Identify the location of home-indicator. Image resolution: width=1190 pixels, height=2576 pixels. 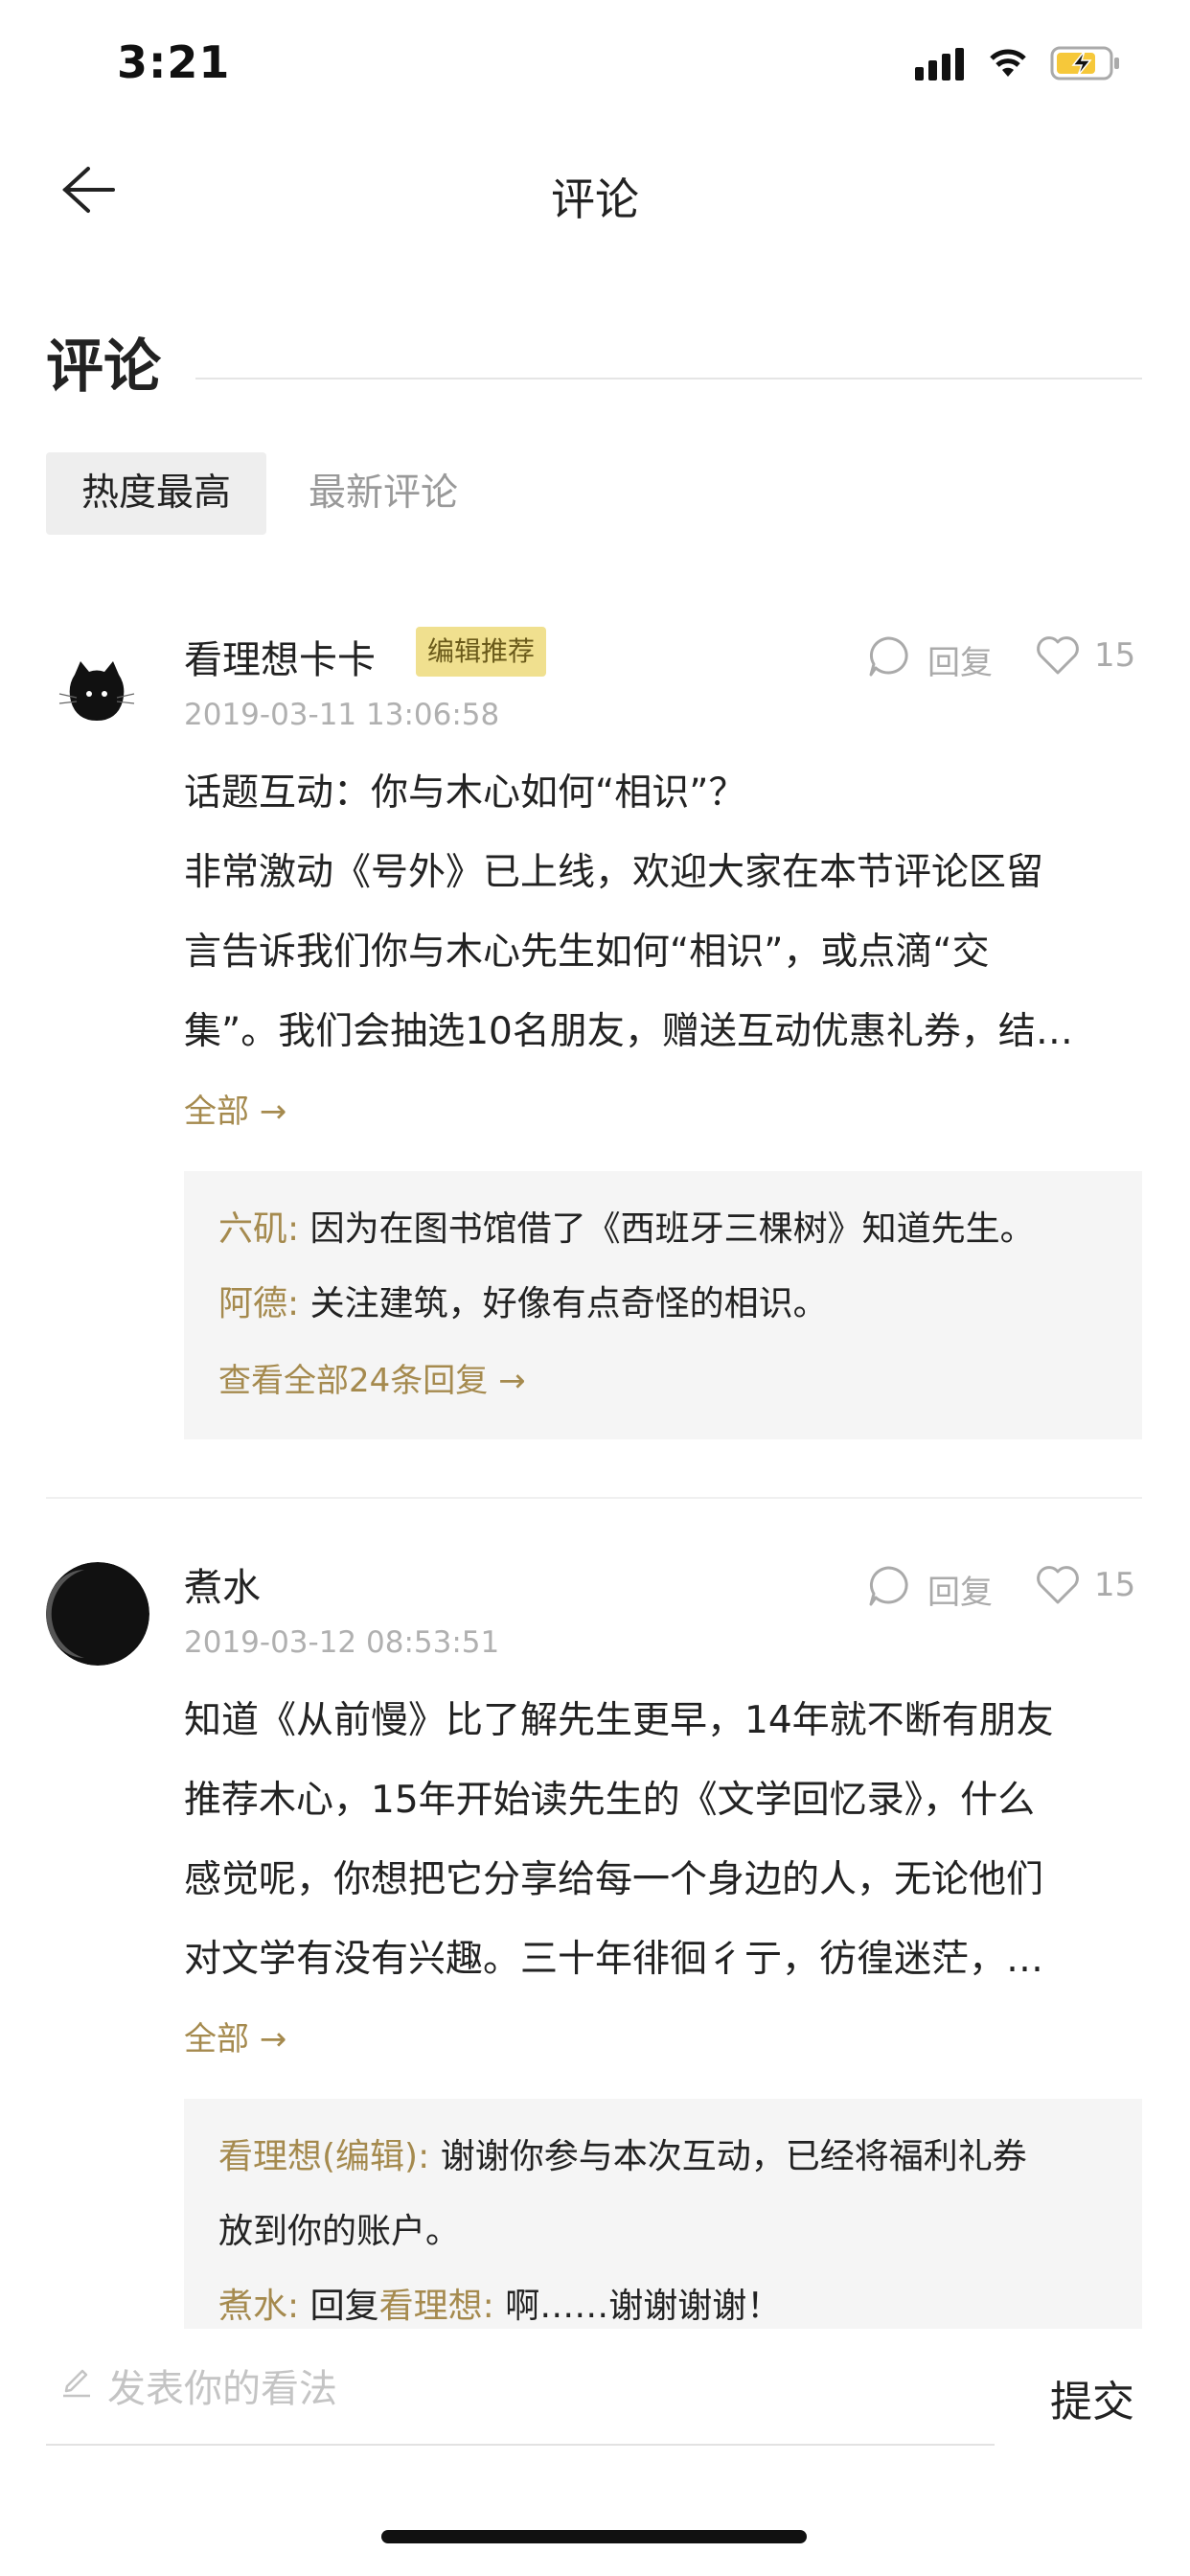
(594, 2536).